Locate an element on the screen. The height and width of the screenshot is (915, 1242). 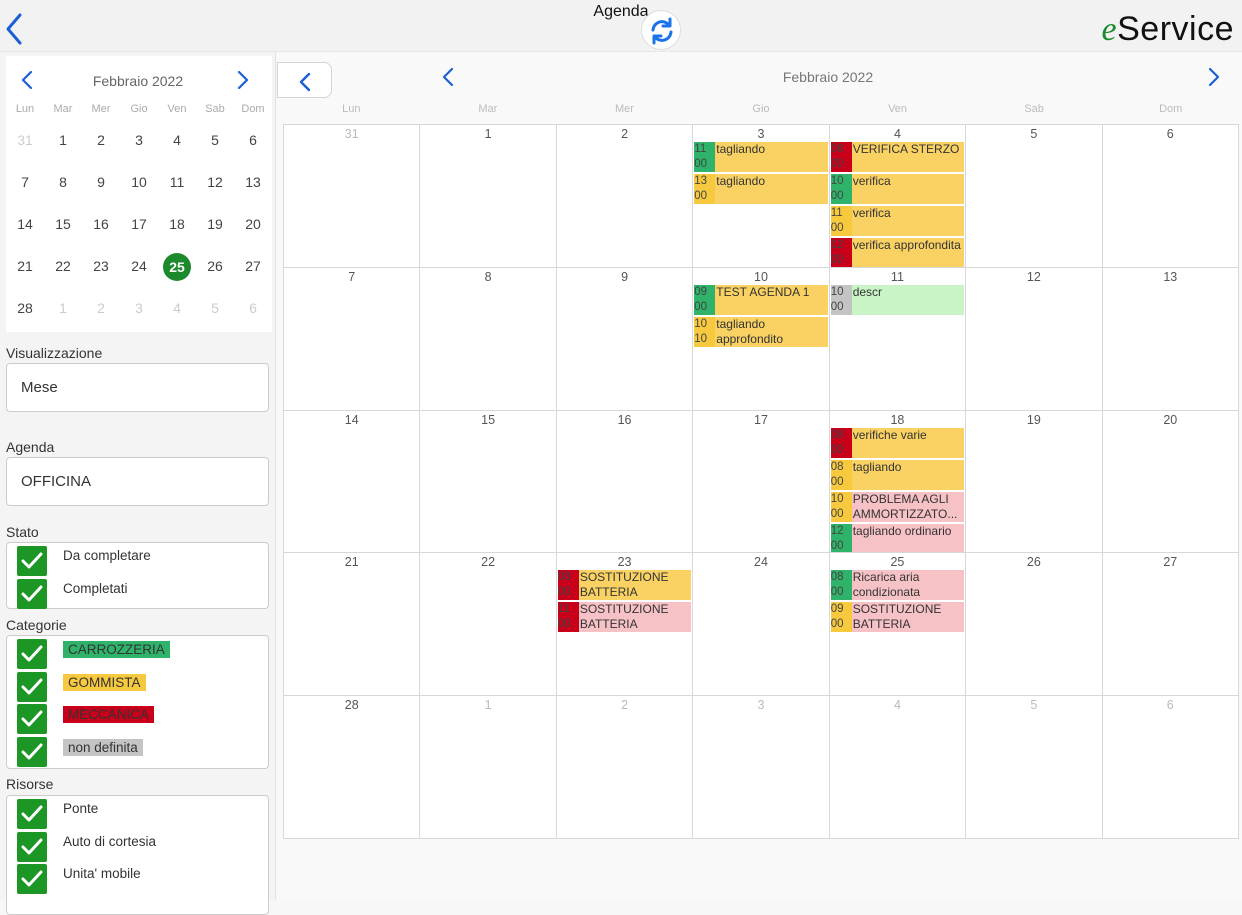
mini-day: 11 is located at coordinates (177, 186).